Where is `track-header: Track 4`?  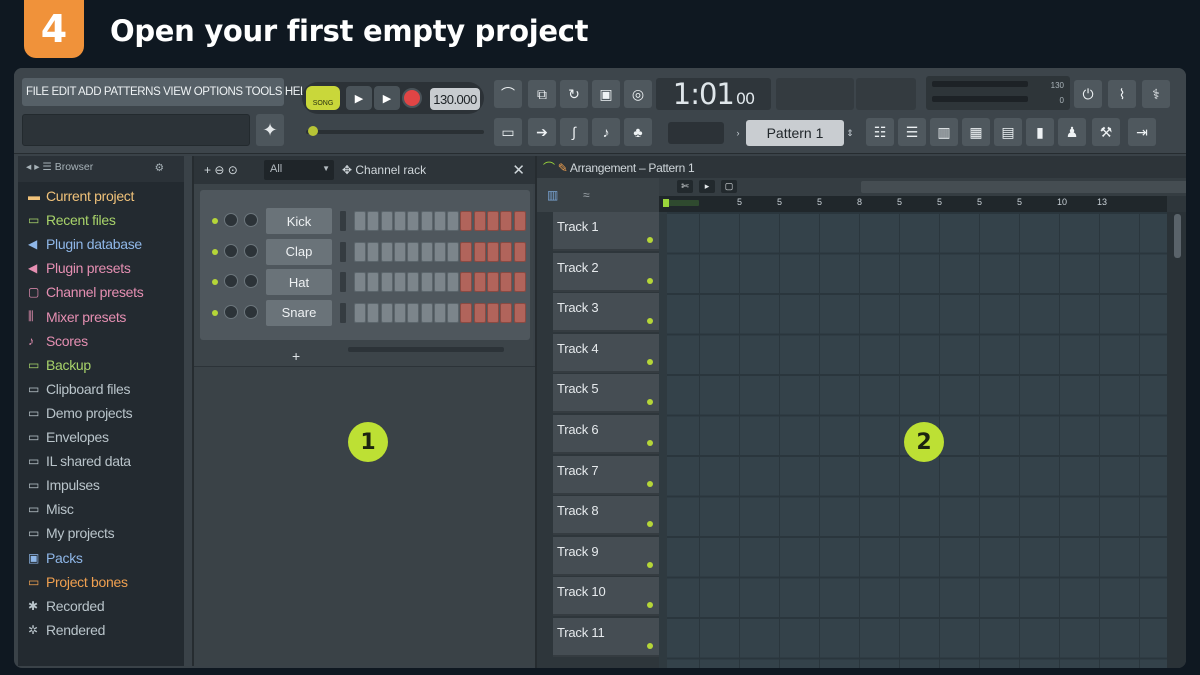 track-header: Track 4 is located at coordinates (606, 353).